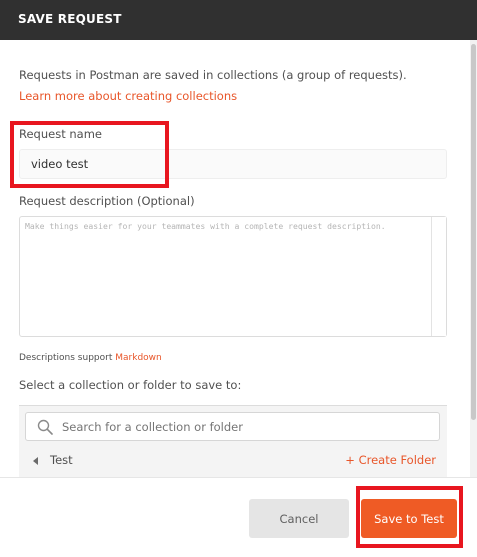  I want to click on dialog-title: SAVE REQUEST, so click(70, 19).